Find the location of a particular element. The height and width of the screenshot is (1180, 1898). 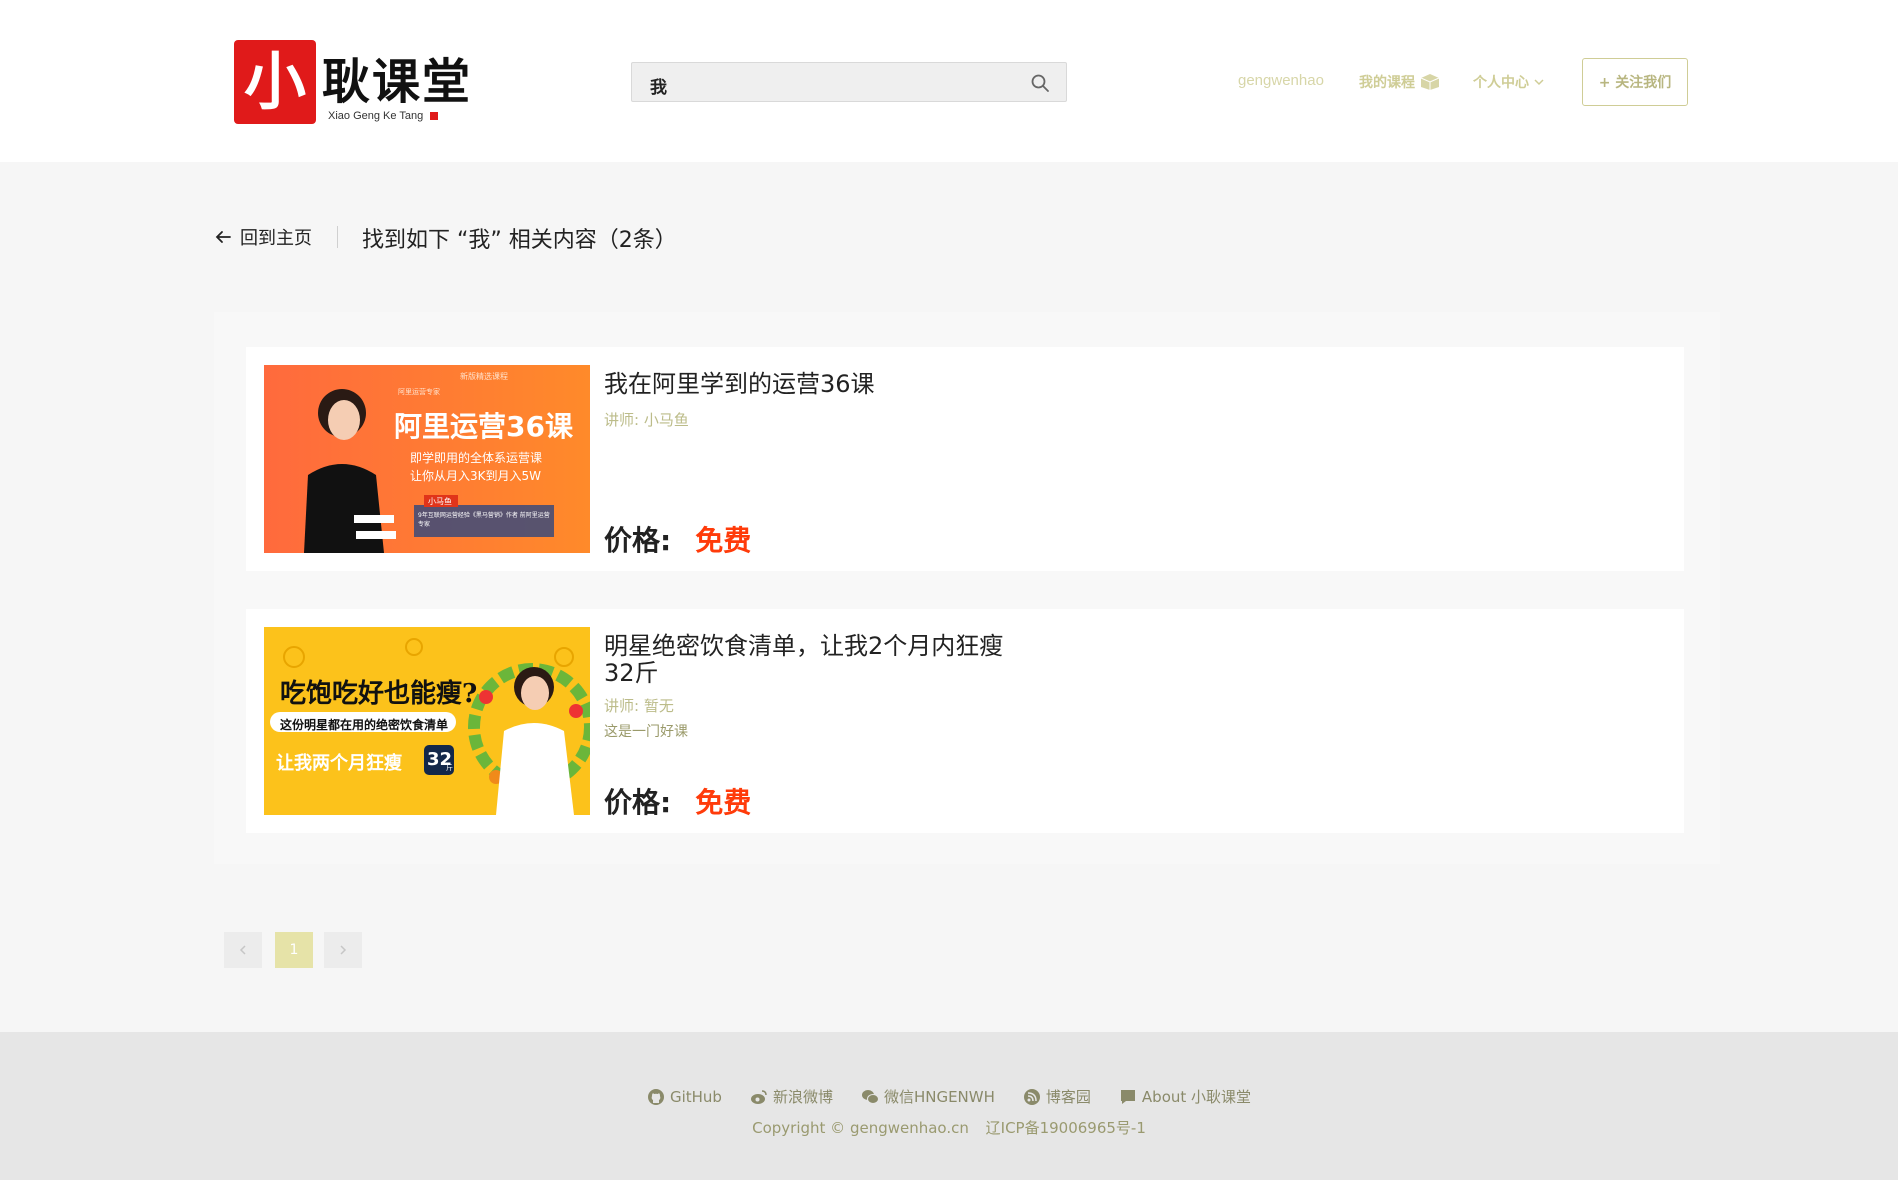

icp-number: 辽ICP备19006965号-1 is located at coordinates (1066, 1128).